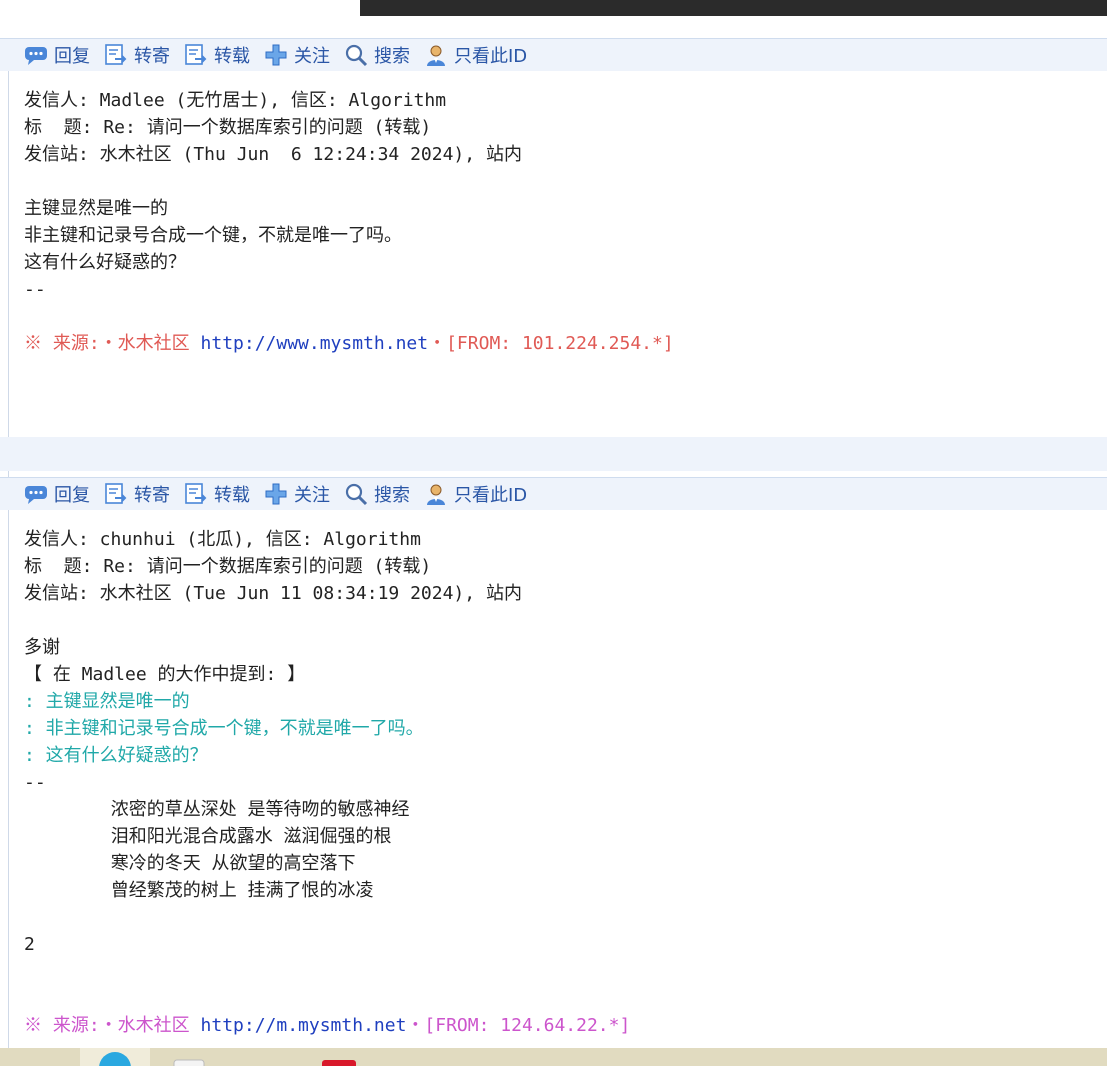 The height and width of the screenshot is (1071, 1107). I want to click on post-sender: 发信人: chunhui (北瓜), 信区: Algorithm, so click(222, 539).